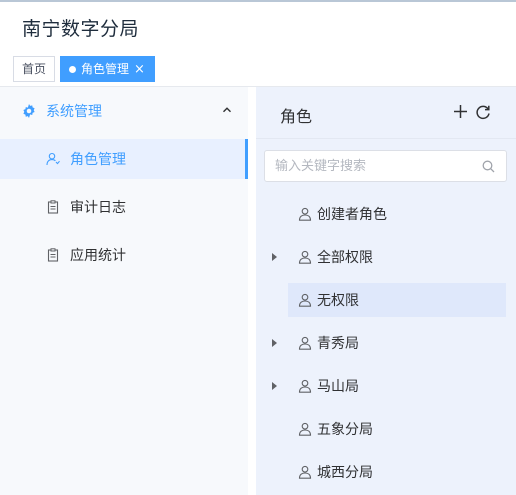 This screenshot has width=516, height=495. Describe the element at coordinates (227, 110) in the screenshot. I see `chevron-up-icon` at that location.